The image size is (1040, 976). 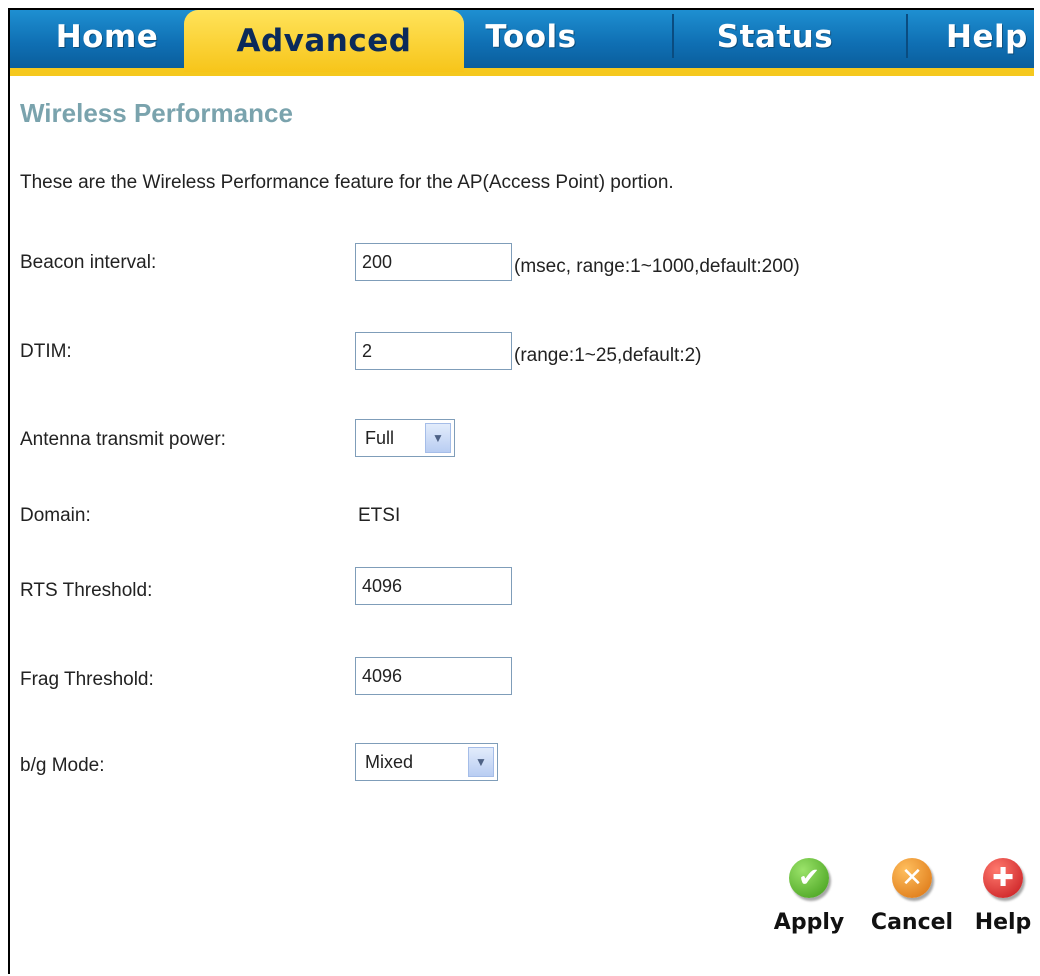 I want to click on x-icon: ✕, so click(x=912, y=878).